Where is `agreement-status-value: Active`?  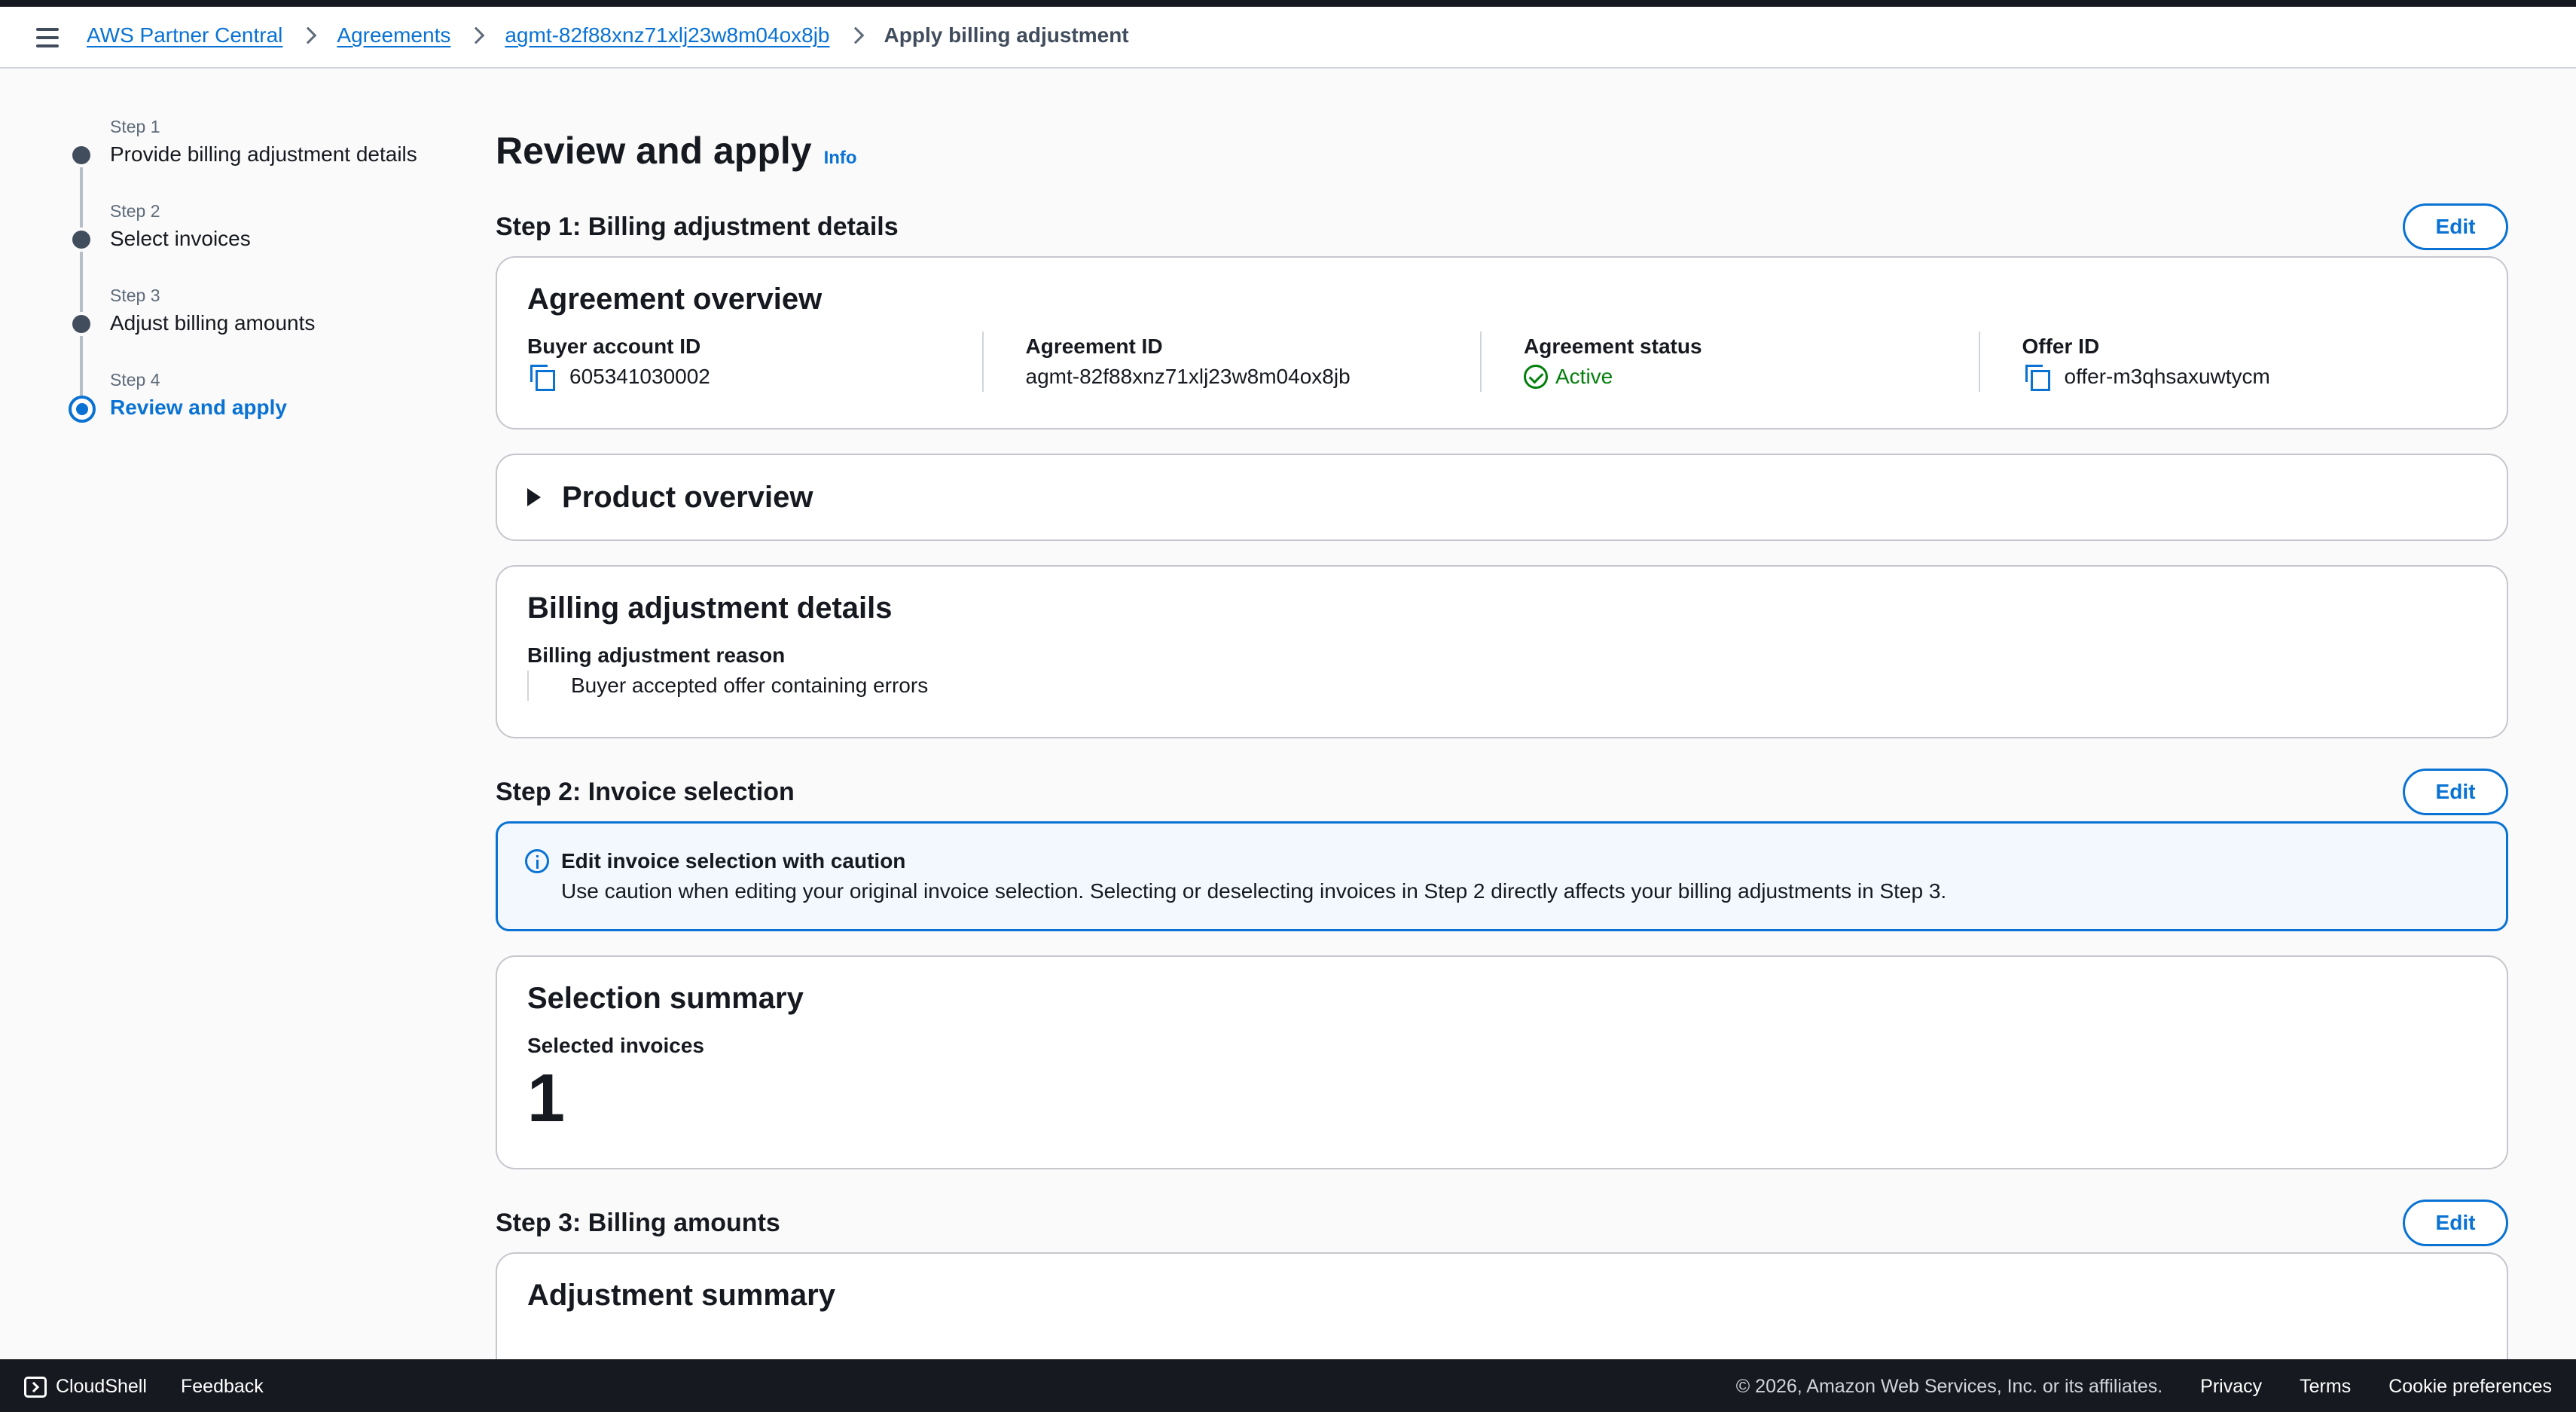 agreement-status-value: Active is located at coordinates (1584, 376).